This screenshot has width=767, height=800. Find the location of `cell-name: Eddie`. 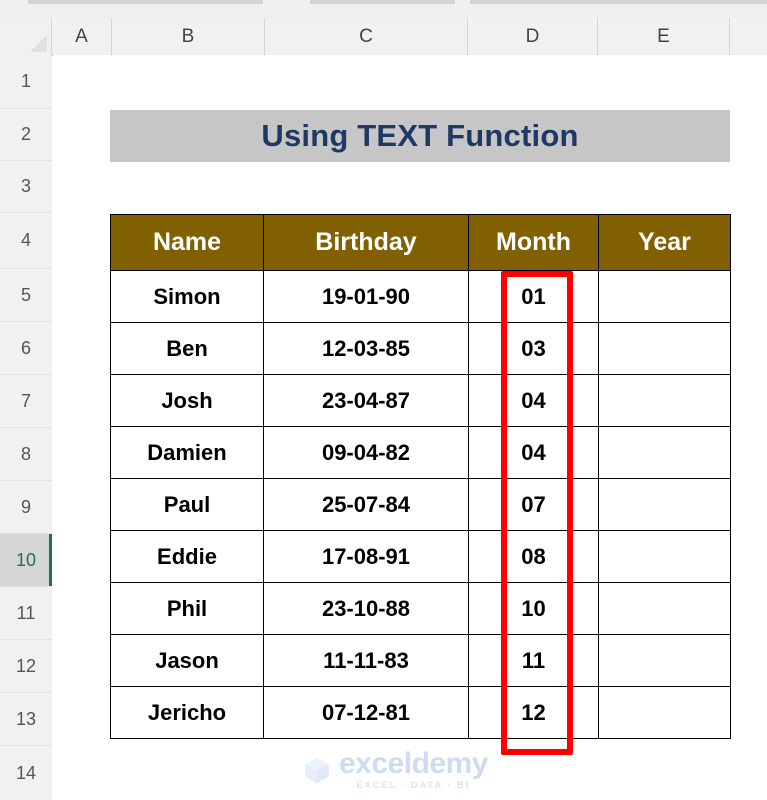

cell-name: Eddie is located at coordinates (187, 556).